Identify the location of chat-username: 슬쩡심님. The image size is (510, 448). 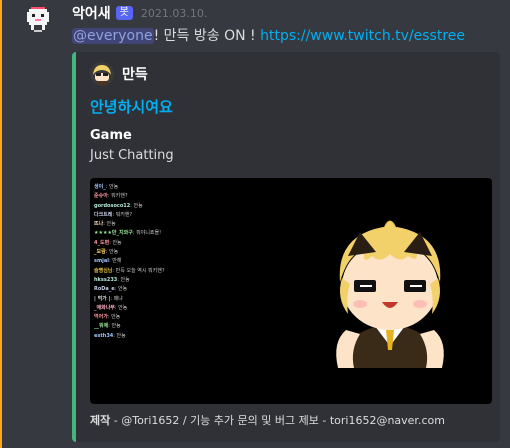
(103, 270).